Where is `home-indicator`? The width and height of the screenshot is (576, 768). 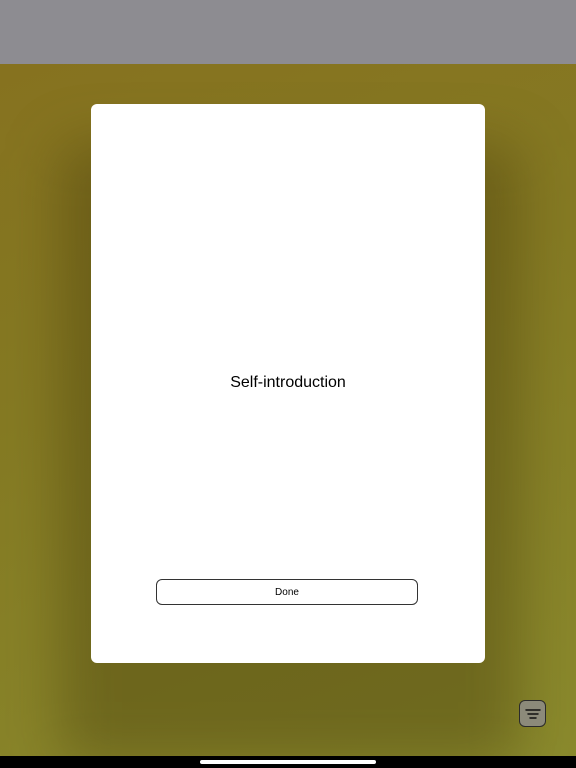 home-indicator is located at coordinates (288, 762).